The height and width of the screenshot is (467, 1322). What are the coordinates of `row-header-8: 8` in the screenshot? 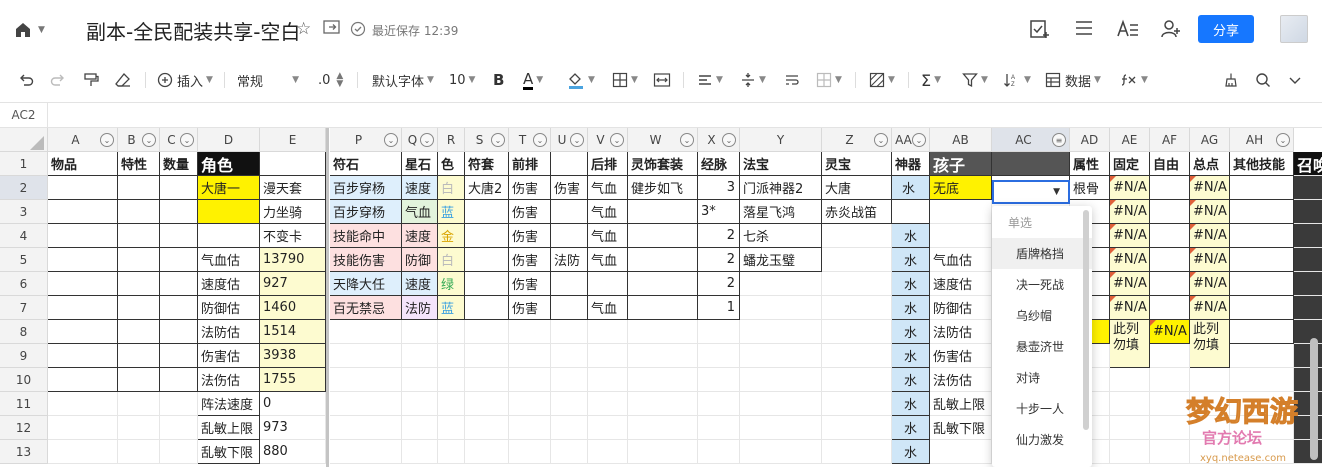 It's located at (24, 332).